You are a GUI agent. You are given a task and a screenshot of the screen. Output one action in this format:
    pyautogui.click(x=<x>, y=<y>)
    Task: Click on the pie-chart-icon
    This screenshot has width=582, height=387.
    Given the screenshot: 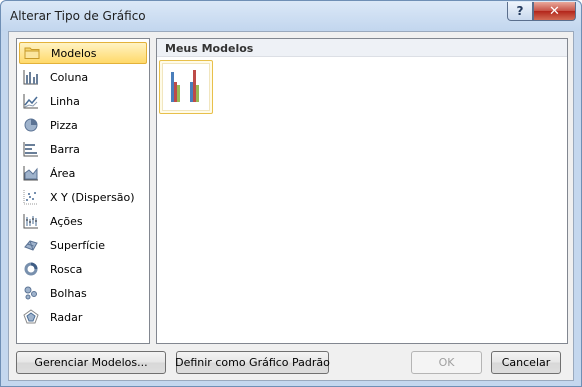 What is the action you would take?
    pyautogui.click(x=31, y=125)
    